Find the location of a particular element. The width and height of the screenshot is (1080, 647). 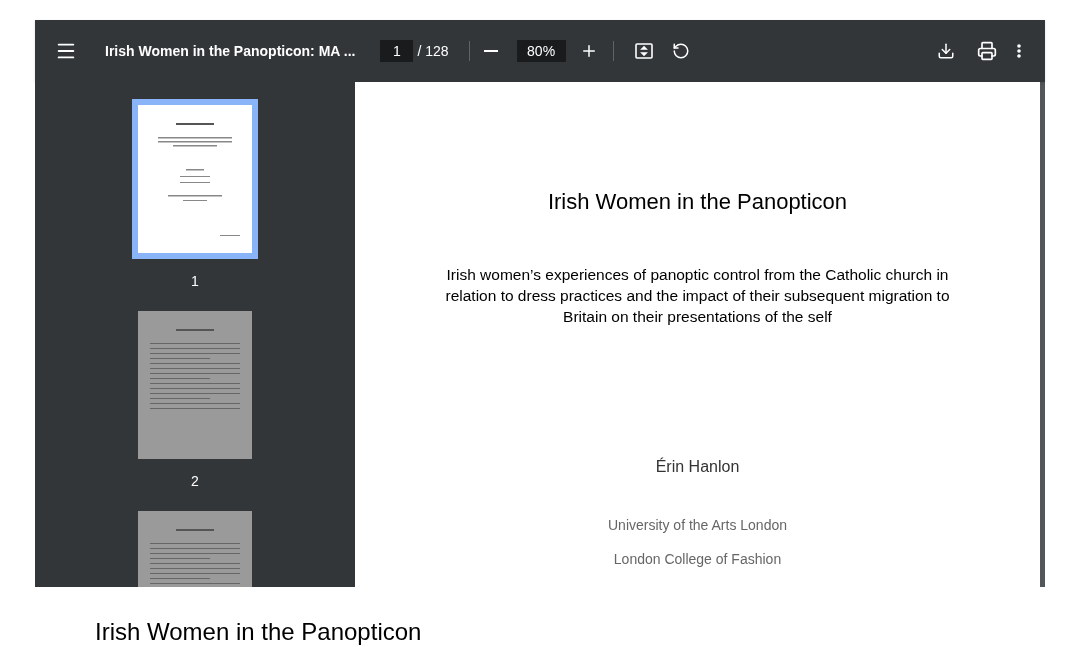

caption-title: Irish Women in the Panopticon is located at coordinates (258, 632).